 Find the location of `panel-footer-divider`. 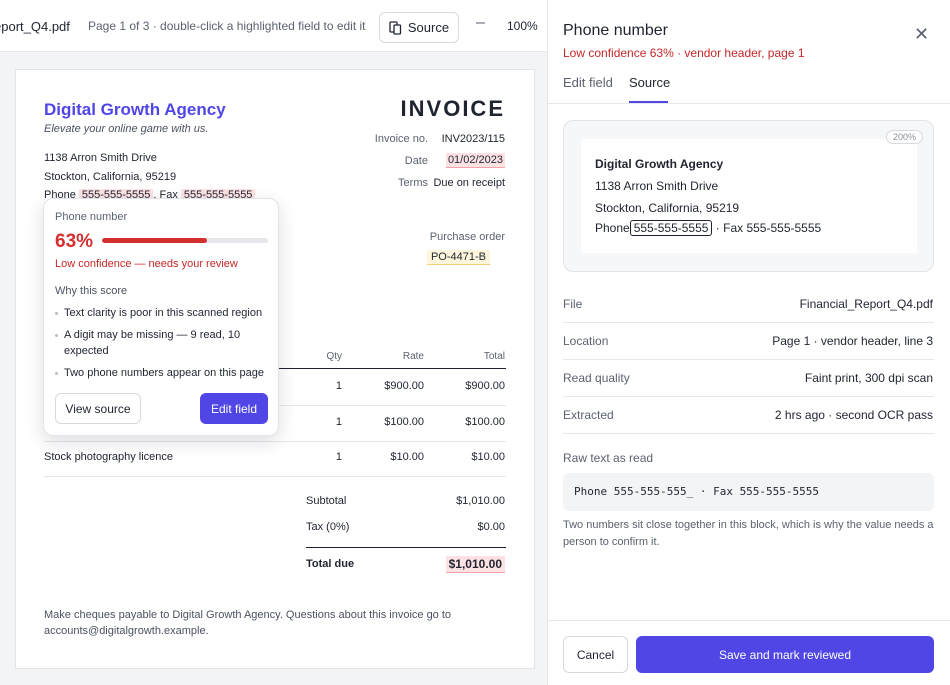

panel-footer-divider is located at coordinates (749, 620).